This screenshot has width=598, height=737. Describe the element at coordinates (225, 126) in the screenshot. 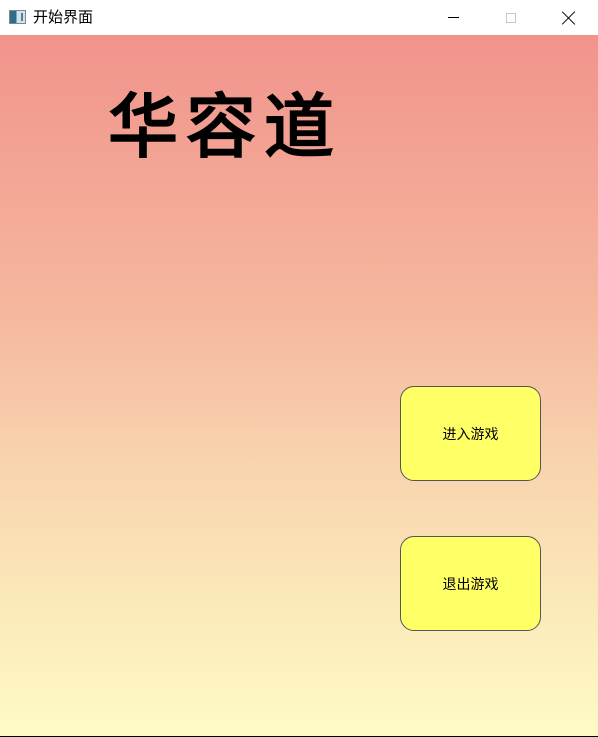

I see `game-title: 华容道` at that location.